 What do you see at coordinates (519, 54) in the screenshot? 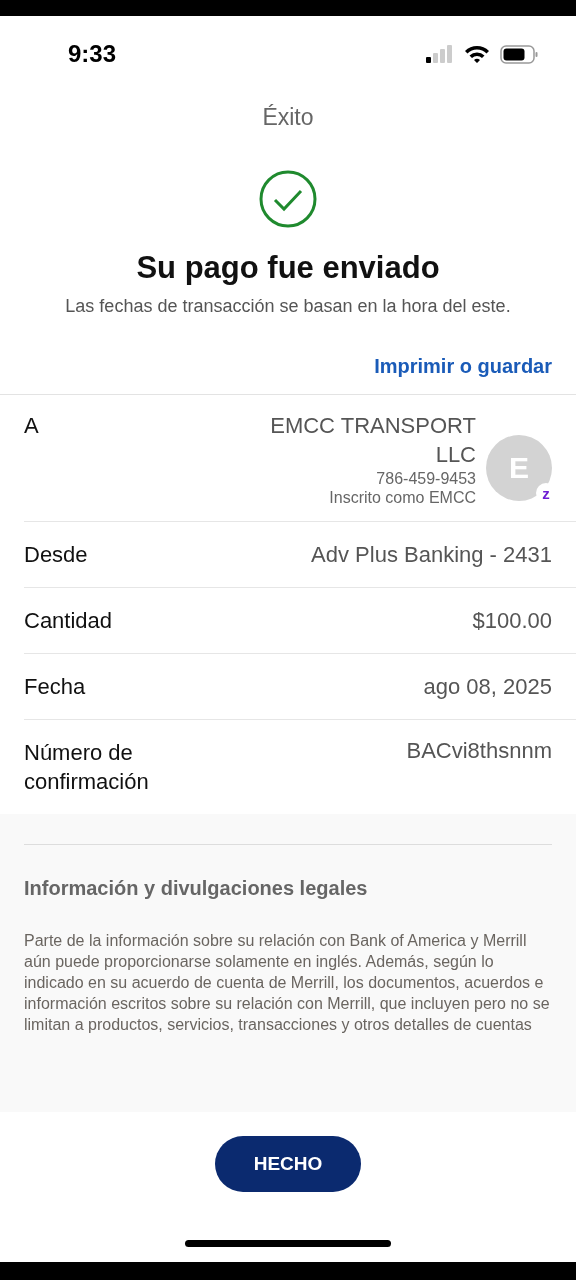
I see `battery-icon` at bounding box center [519, 54].